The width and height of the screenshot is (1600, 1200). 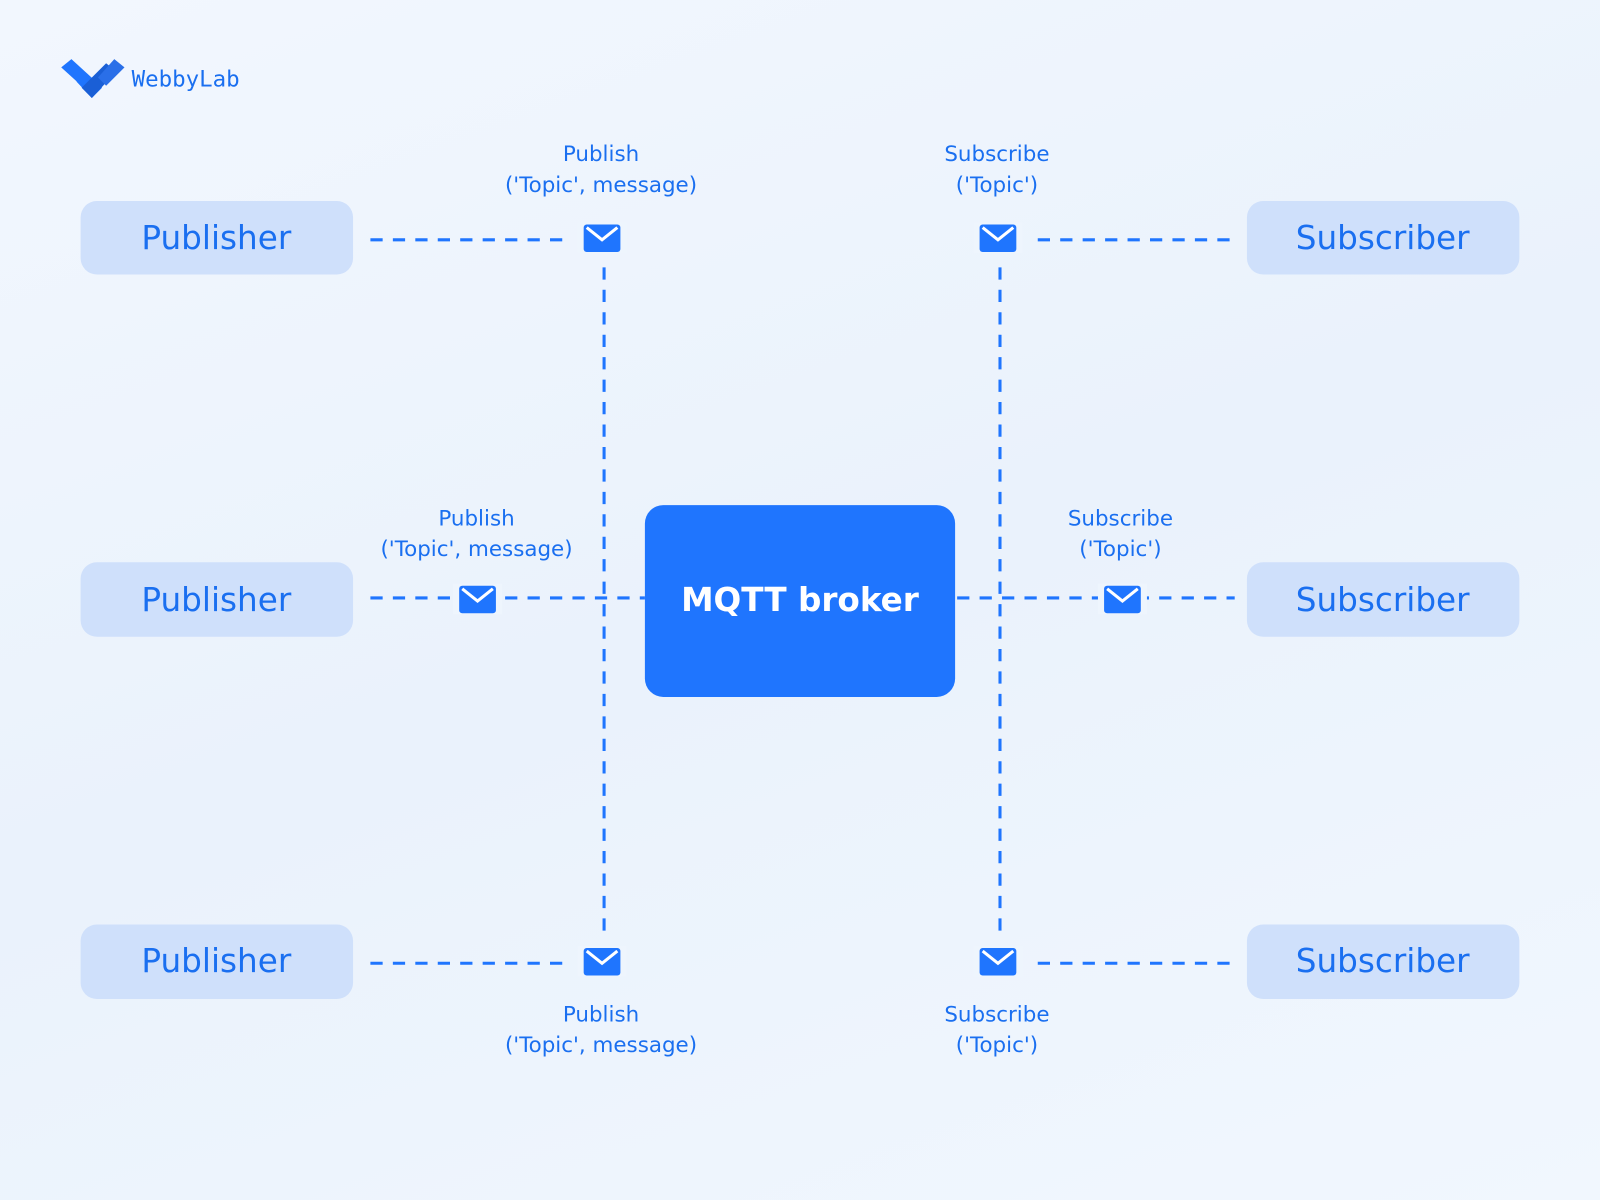 I want to click on subscriber-node-2: Subscriber, so click(x=1383, y=599).